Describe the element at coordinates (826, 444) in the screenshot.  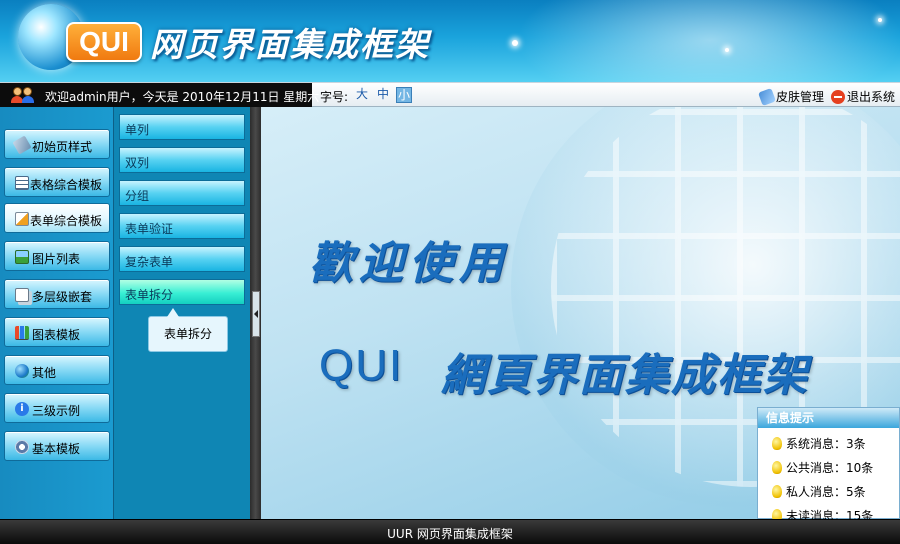
I see `info-item-label: 系统消息：3条` at that location.